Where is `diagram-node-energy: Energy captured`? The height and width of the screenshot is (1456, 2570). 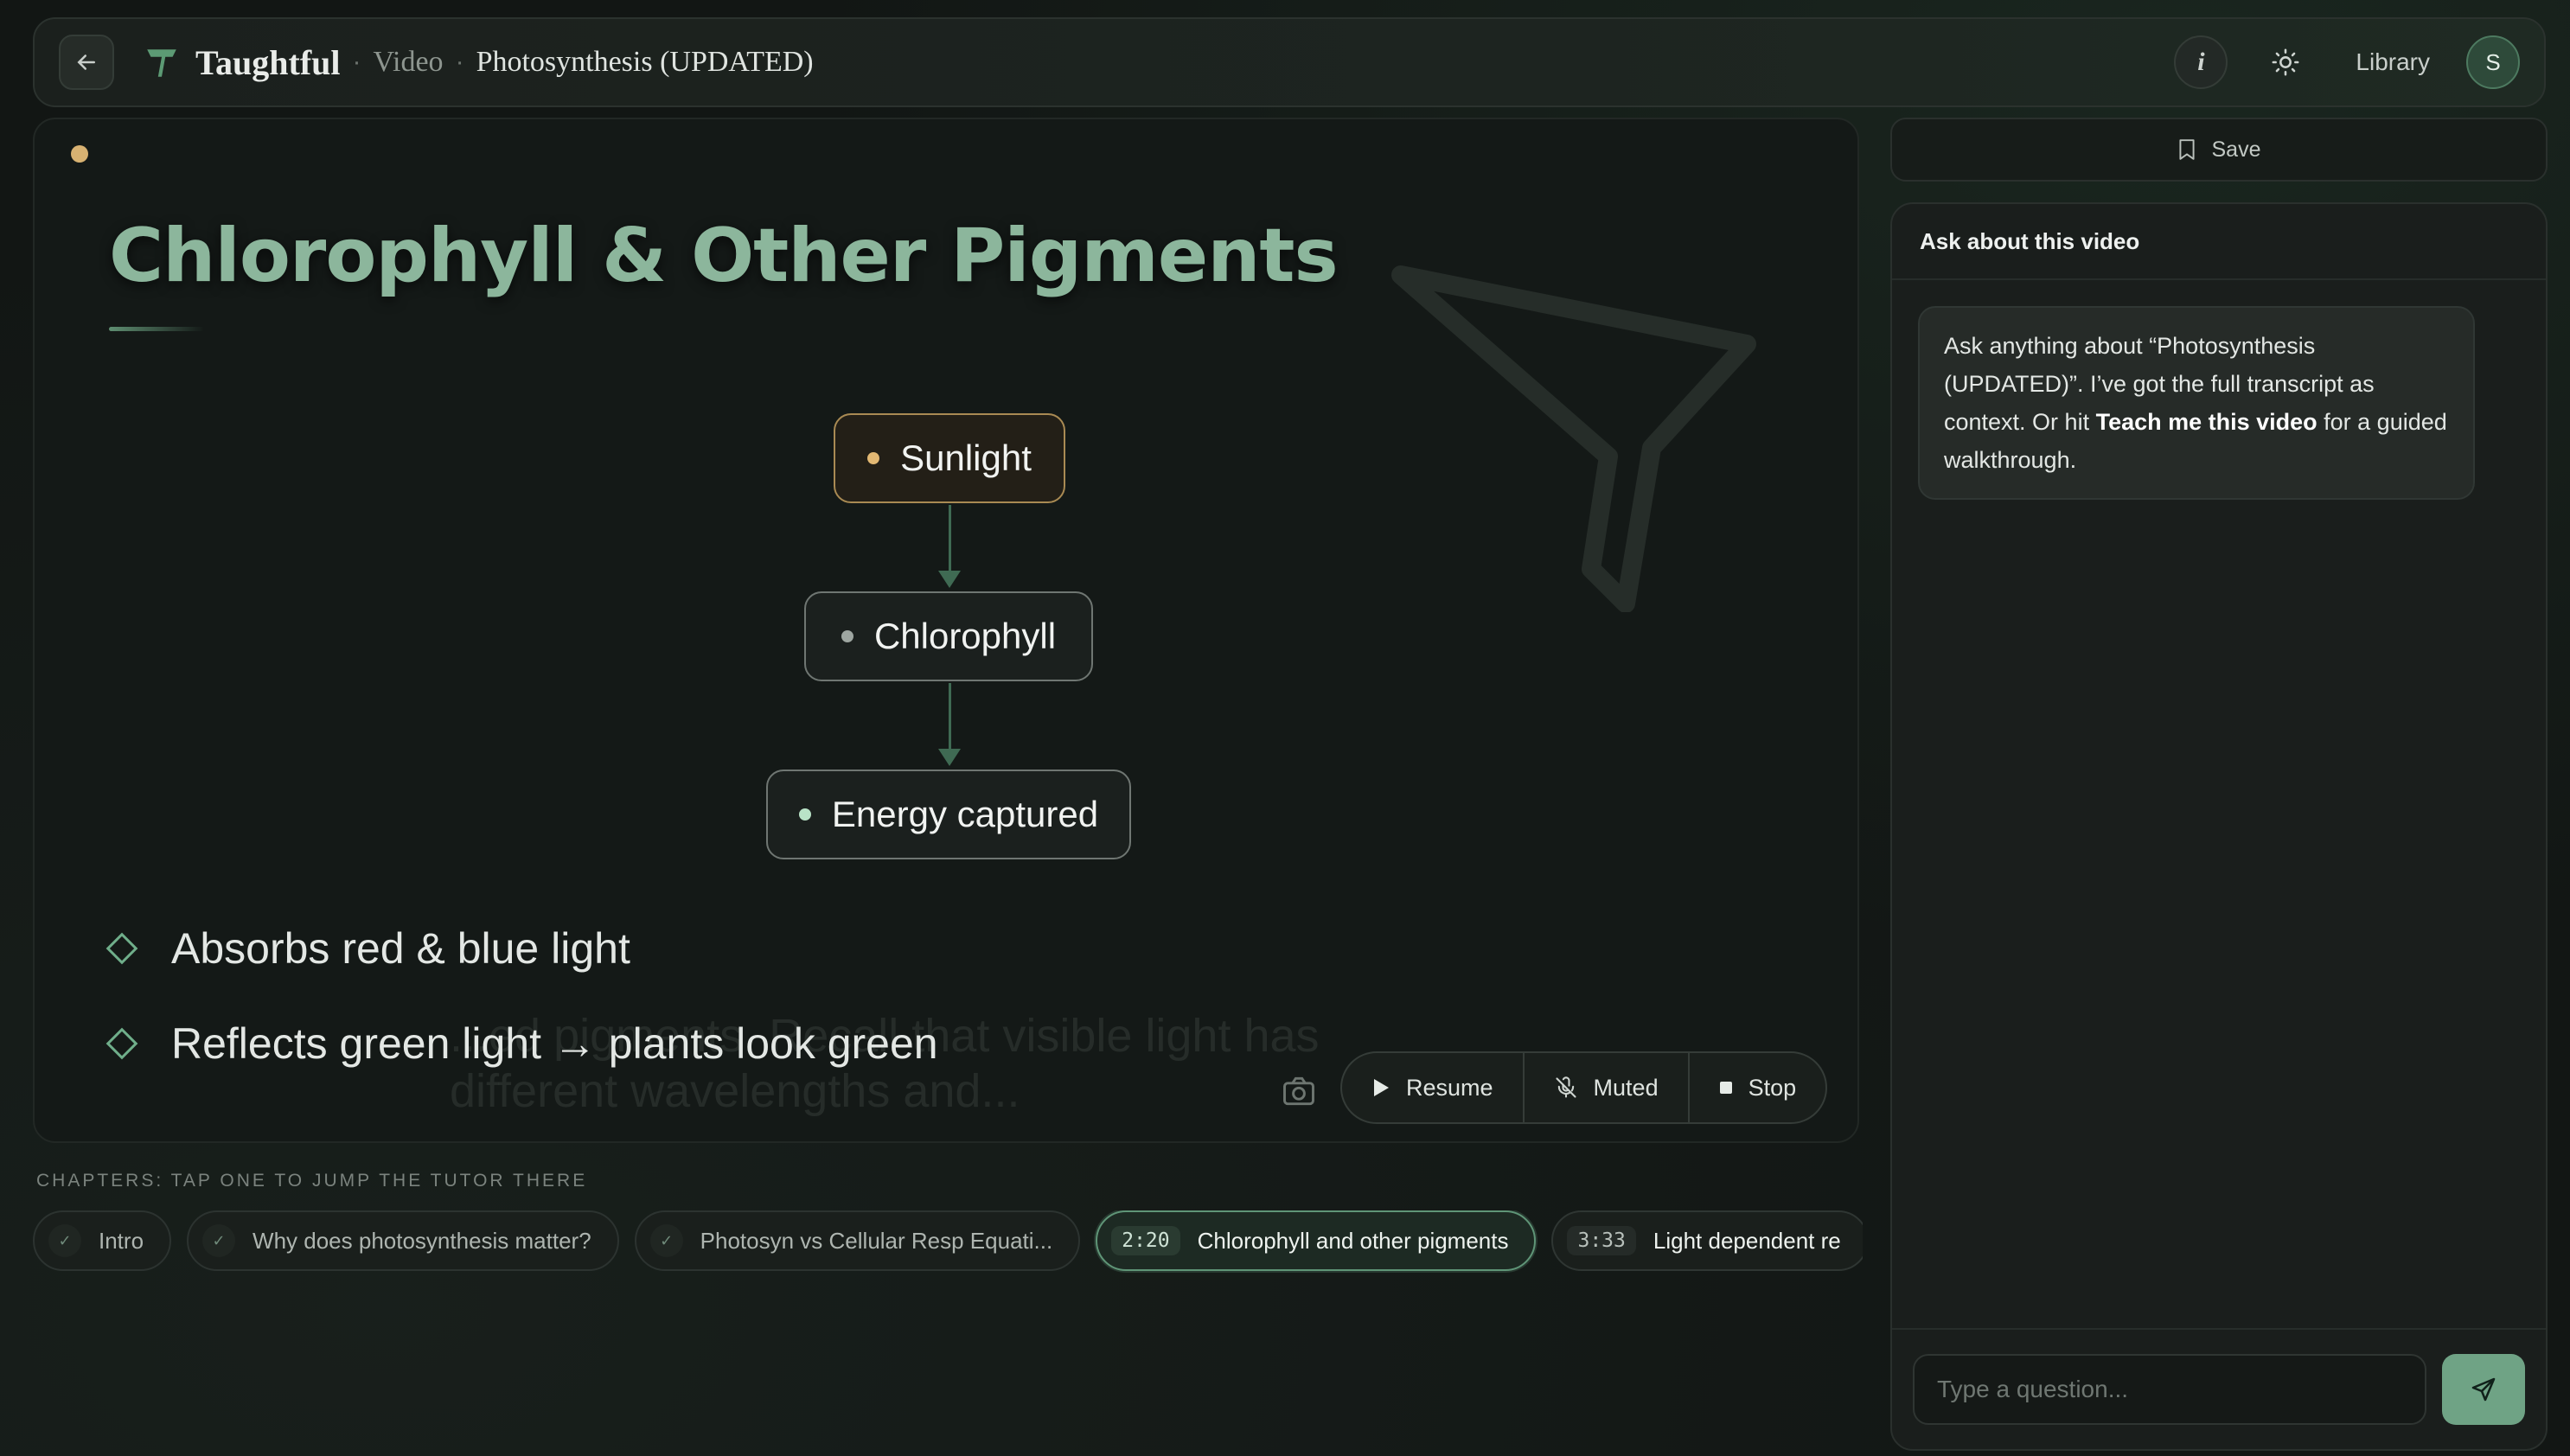
diagram-node-energy: Energy captured is located at coordinates (949, 815).